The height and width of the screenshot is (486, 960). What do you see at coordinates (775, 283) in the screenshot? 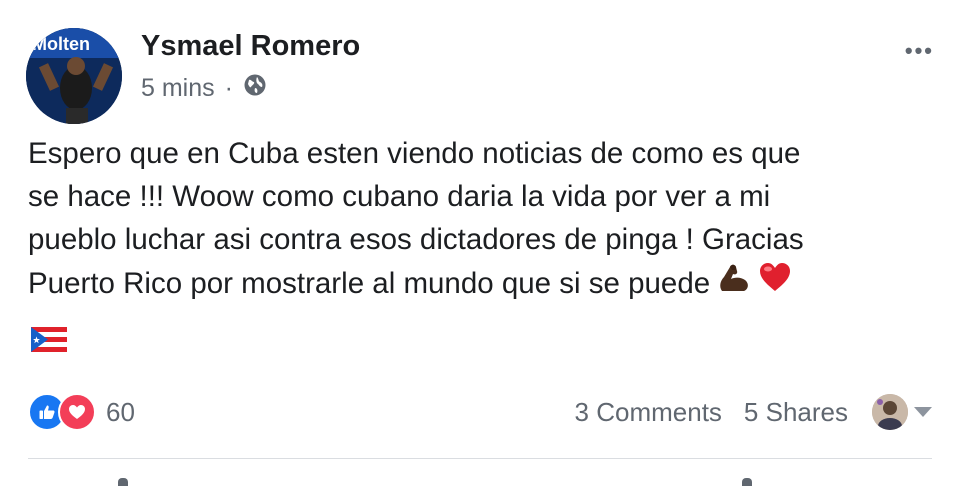
I see `red-heart-icon` at bounding box center [775, 283].